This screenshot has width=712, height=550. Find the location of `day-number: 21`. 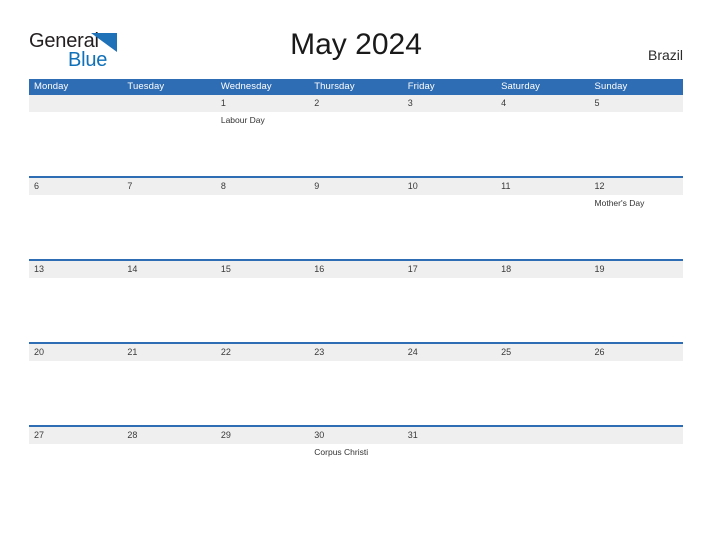

day-number: 21 is located at coordinates (168, 352).